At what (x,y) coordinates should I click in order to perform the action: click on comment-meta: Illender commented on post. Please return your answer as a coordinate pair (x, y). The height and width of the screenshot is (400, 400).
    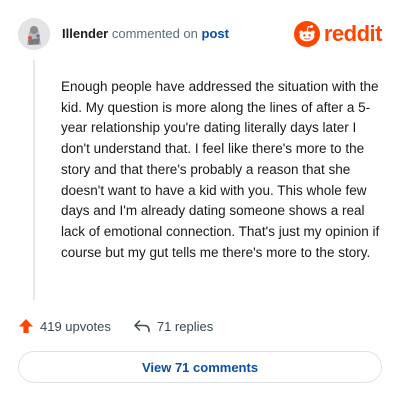
    Looking at the image, I should click on (145, 34).